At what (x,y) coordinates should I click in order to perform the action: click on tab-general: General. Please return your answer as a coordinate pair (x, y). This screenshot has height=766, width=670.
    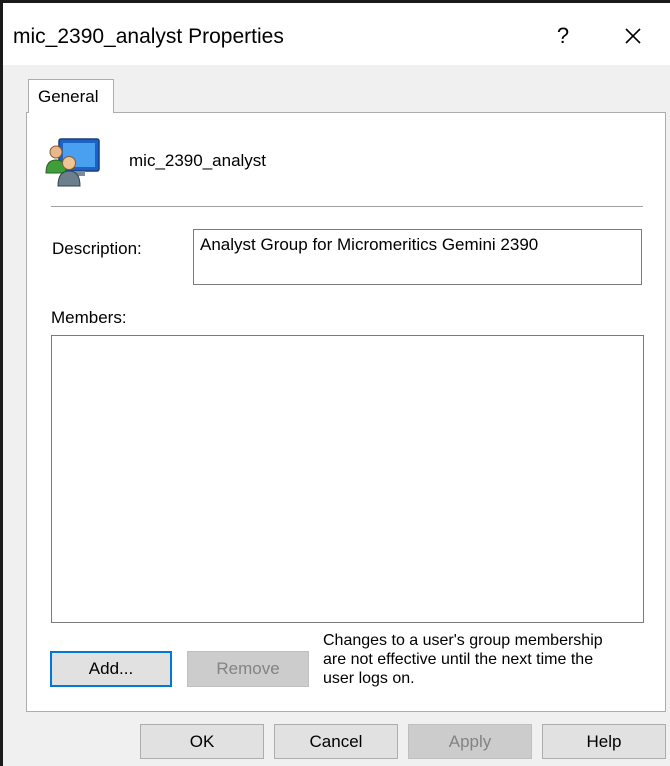
    Looking at the image, I should click on (71, 96).